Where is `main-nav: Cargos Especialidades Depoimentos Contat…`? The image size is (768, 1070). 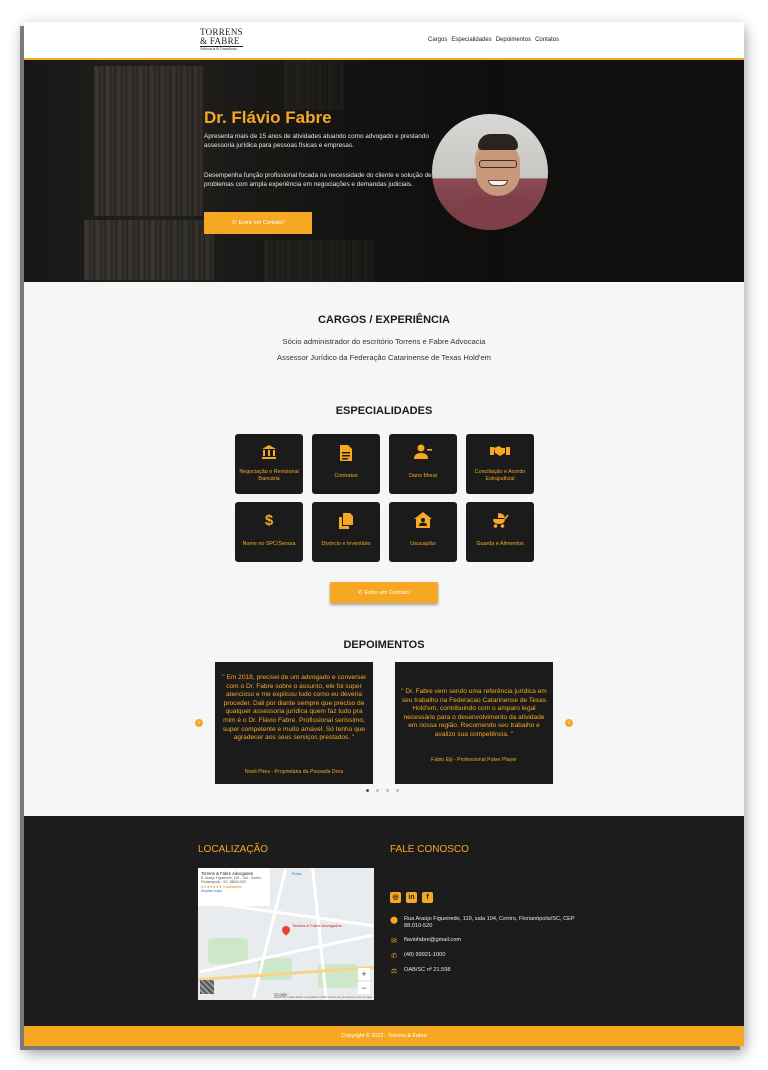 main-nav: Cargos Especialidades Depoimentos Contat… is located at coordinates (493, 40).